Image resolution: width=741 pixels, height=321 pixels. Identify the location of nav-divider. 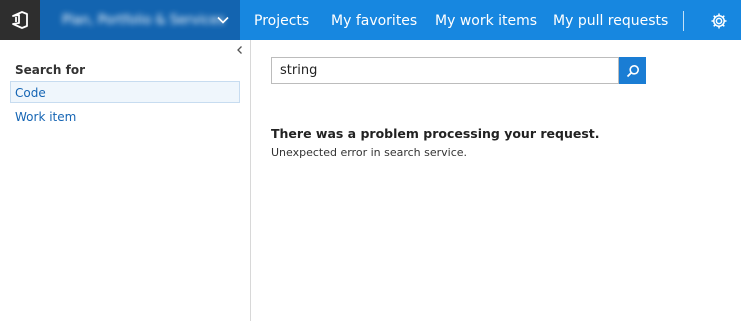
(683, 21).